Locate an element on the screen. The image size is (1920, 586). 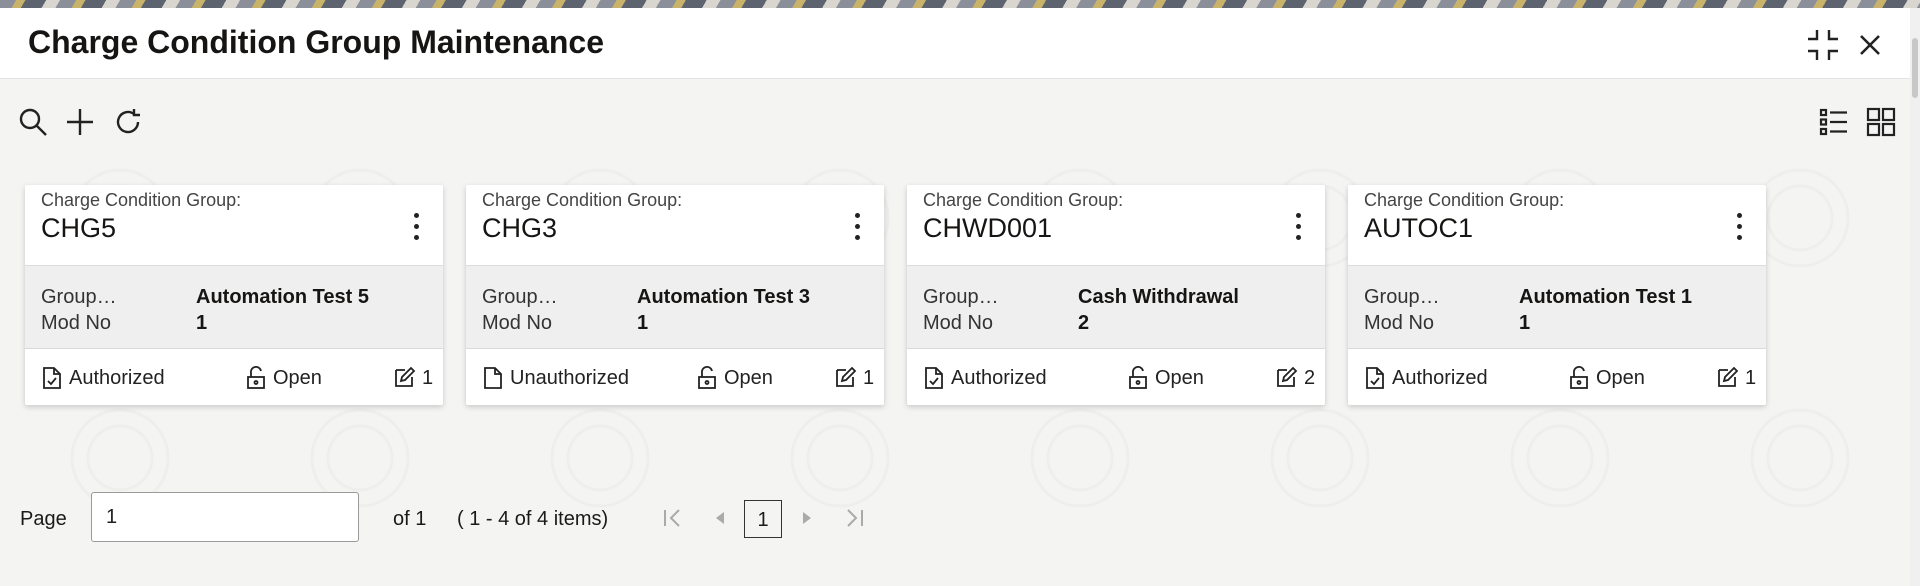
first-page-icon is located at coordinates (673, 518).